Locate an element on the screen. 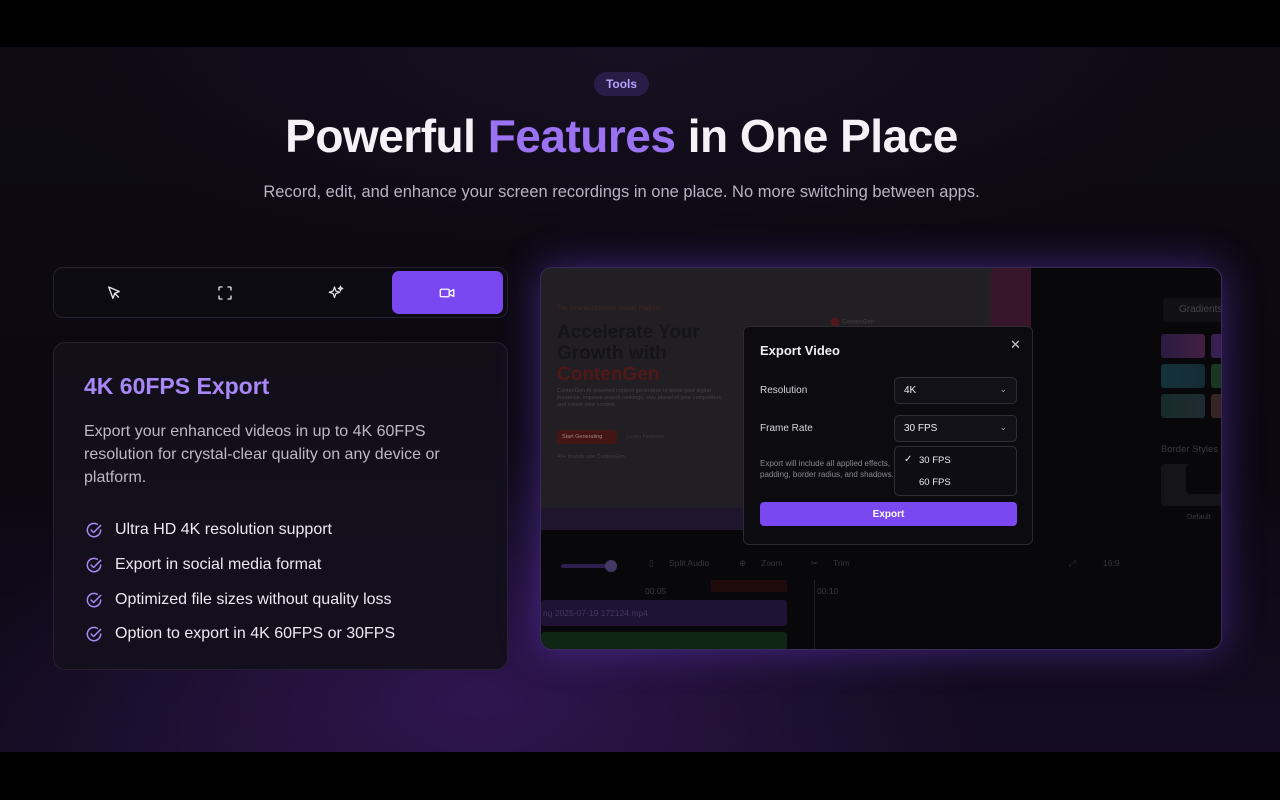  check-icon: ✓ is located at coordinates (908, 459).